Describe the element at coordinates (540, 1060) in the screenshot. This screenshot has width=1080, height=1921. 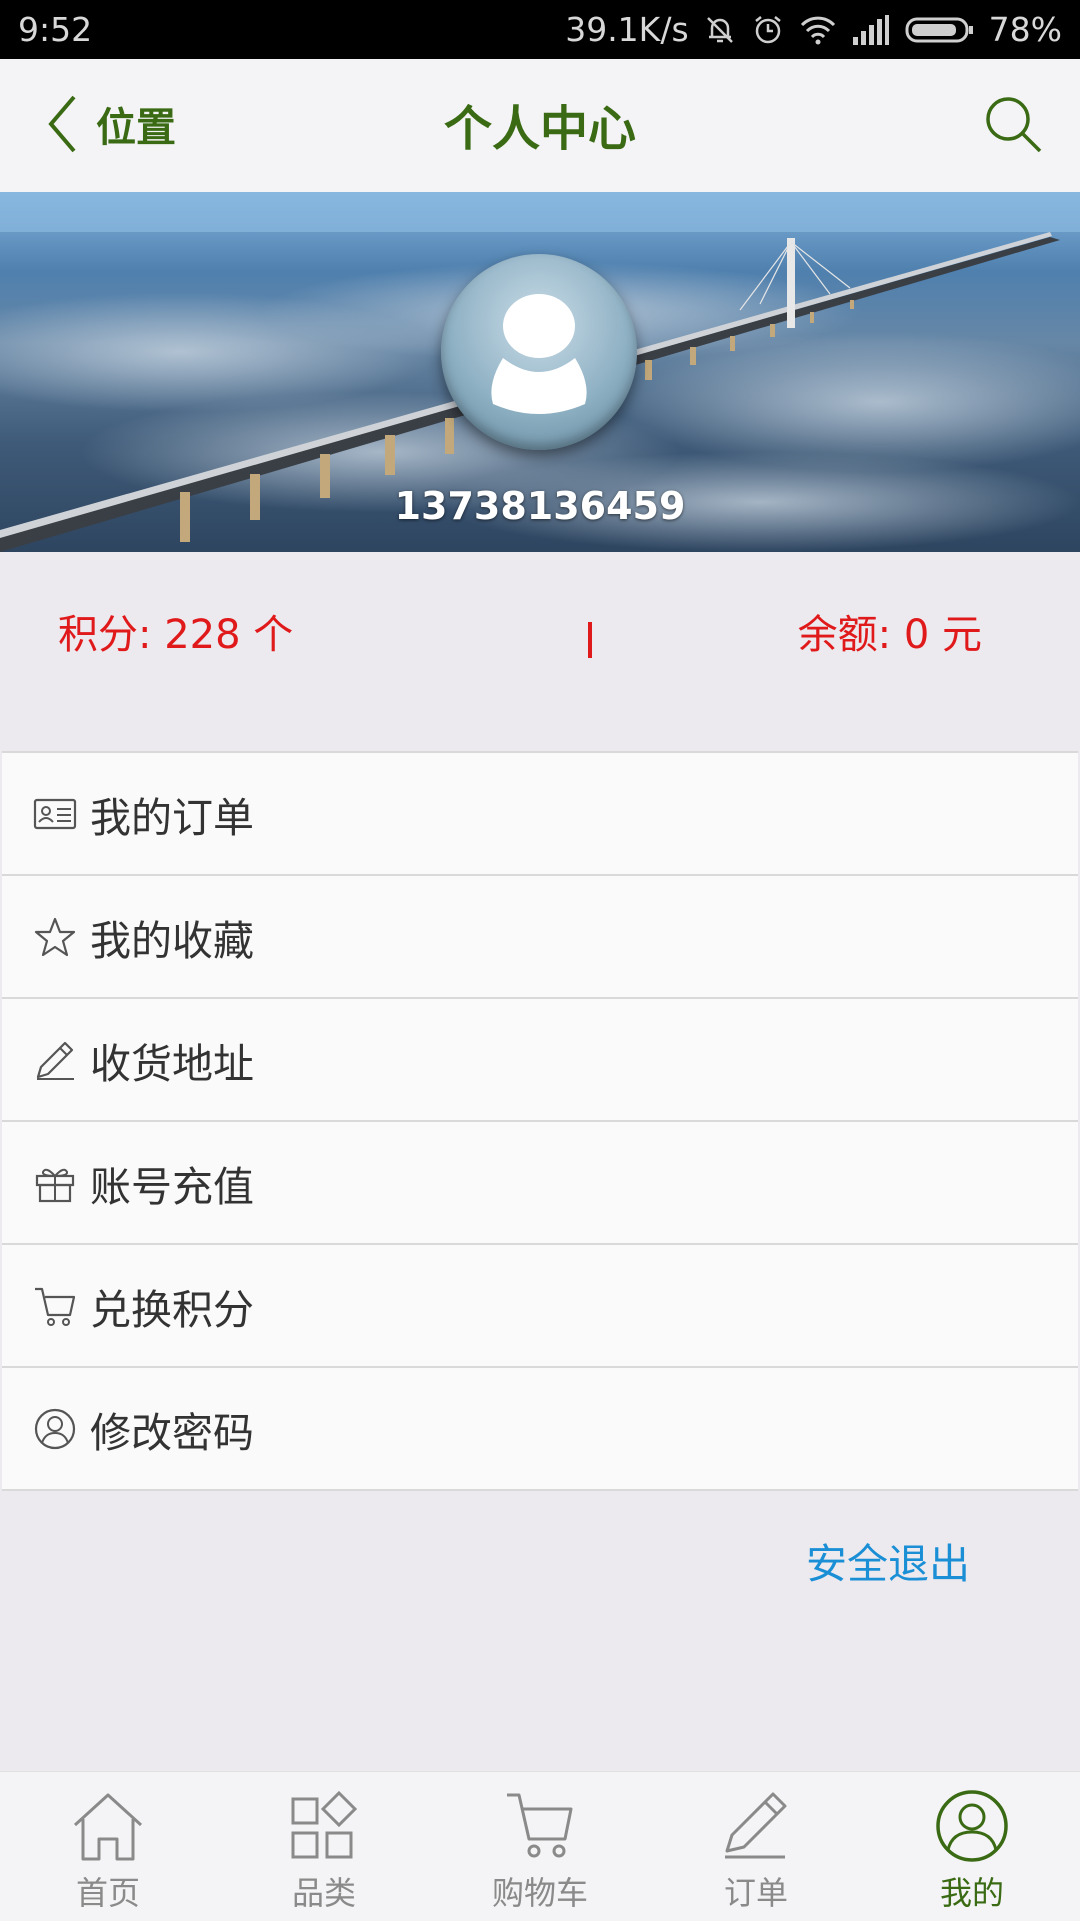
I see `menu-item-shipping-address: 收货地址` at that location.